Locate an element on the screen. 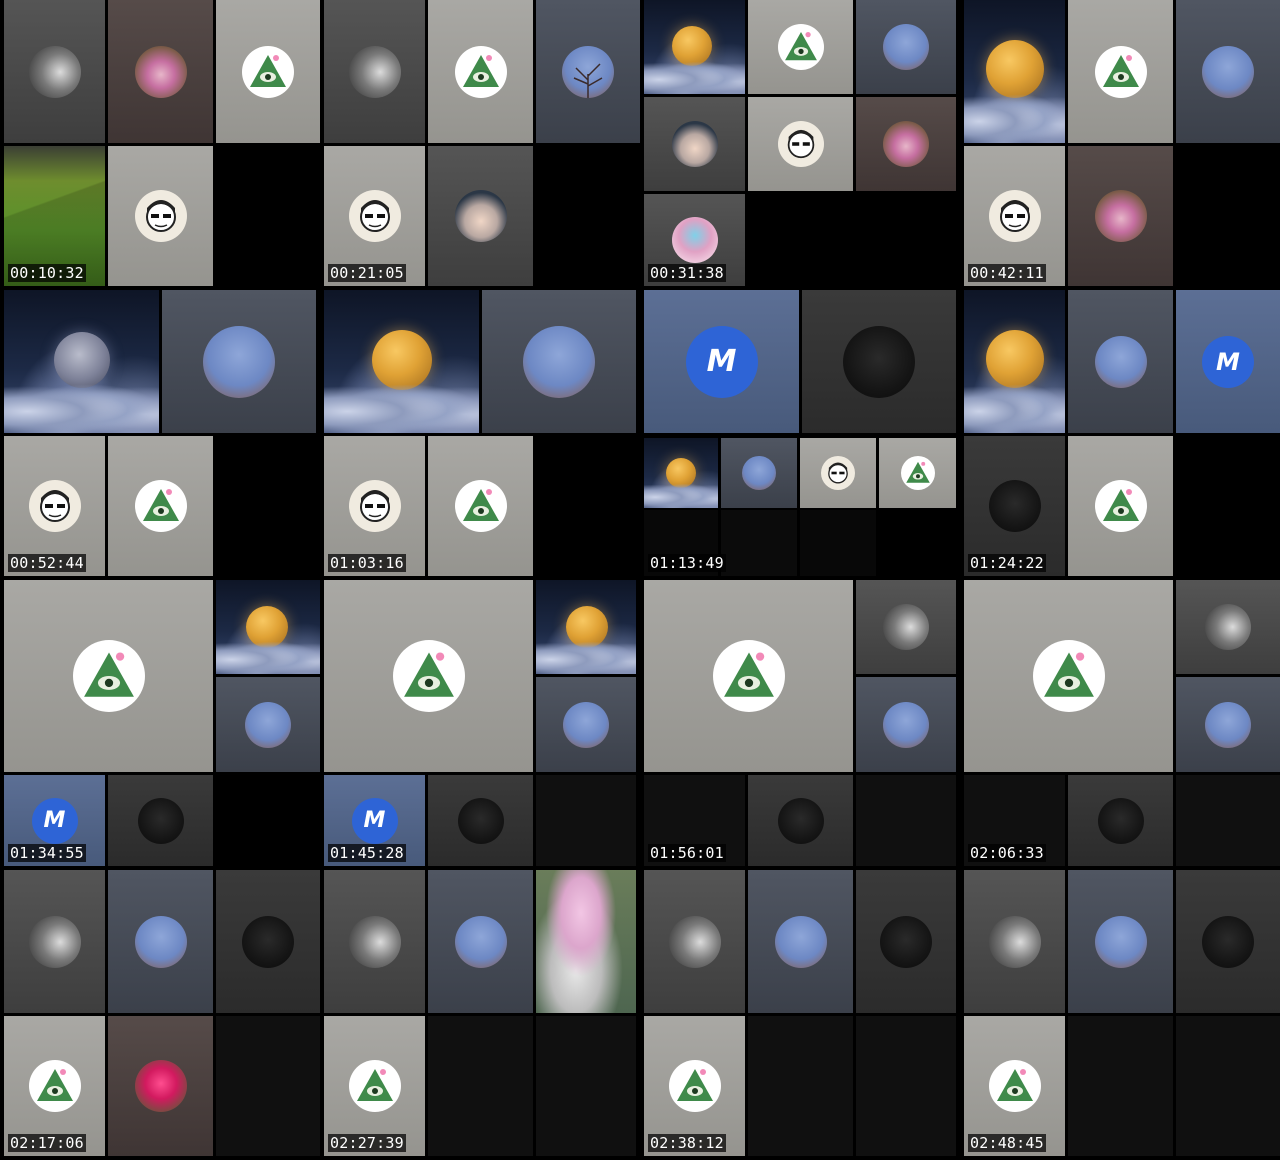 The height and width of the screenshot is (1160, 1280). timestamp-label: 00:52:44 is located at coordinates (47, 563).